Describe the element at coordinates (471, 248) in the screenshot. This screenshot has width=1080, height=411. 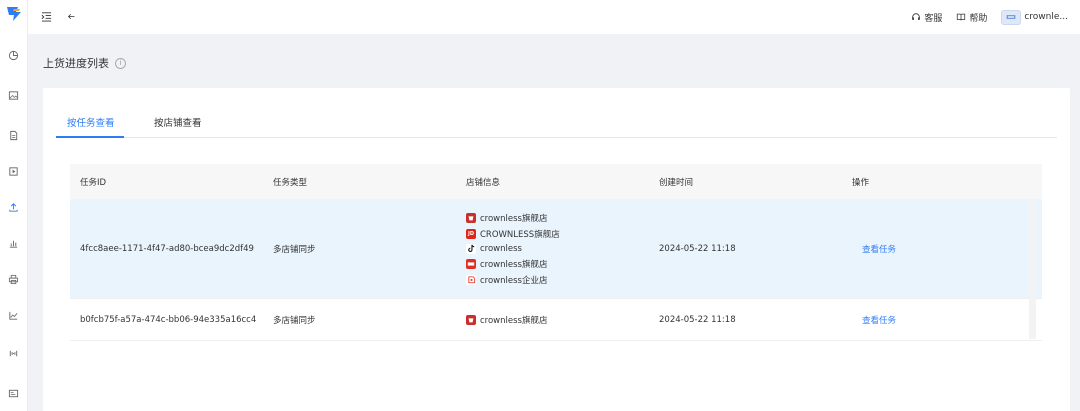
I see `tiktok-icon` at that location.